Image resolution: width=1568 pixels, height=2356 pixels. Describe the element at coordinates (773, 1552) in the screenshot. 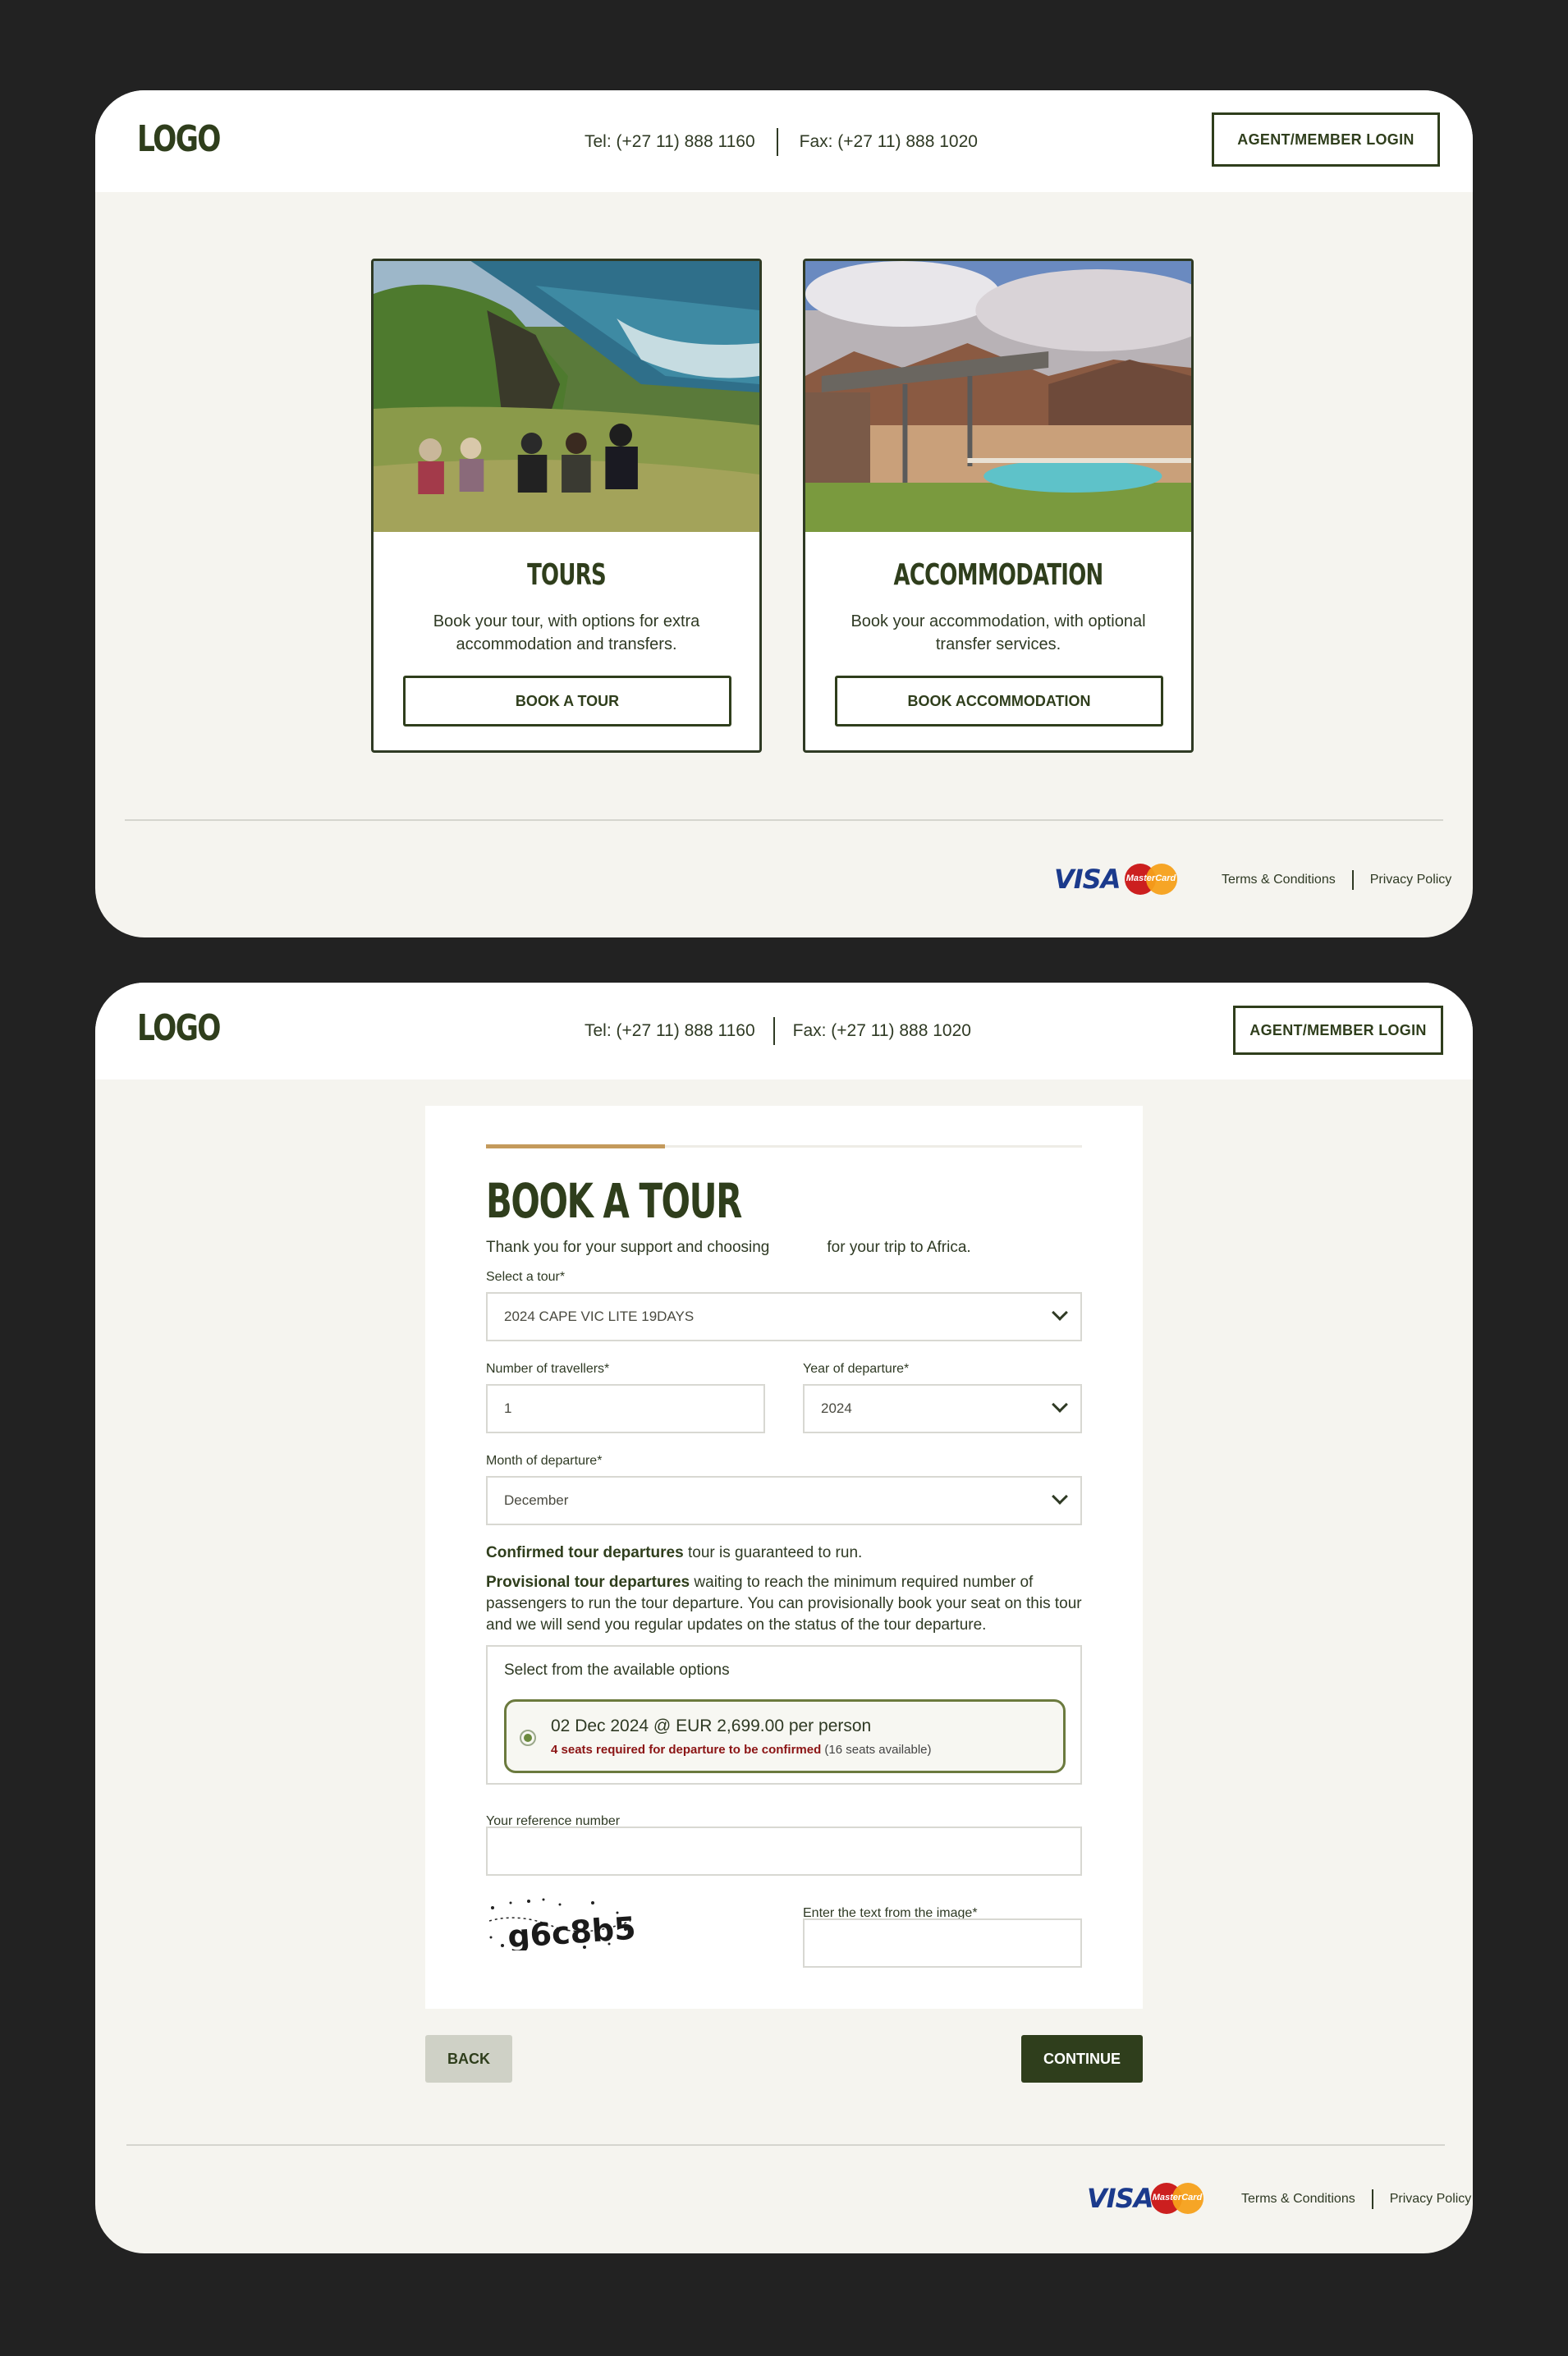

I see `confirmed-note-text: tour is guaranteed to run.` at that location.